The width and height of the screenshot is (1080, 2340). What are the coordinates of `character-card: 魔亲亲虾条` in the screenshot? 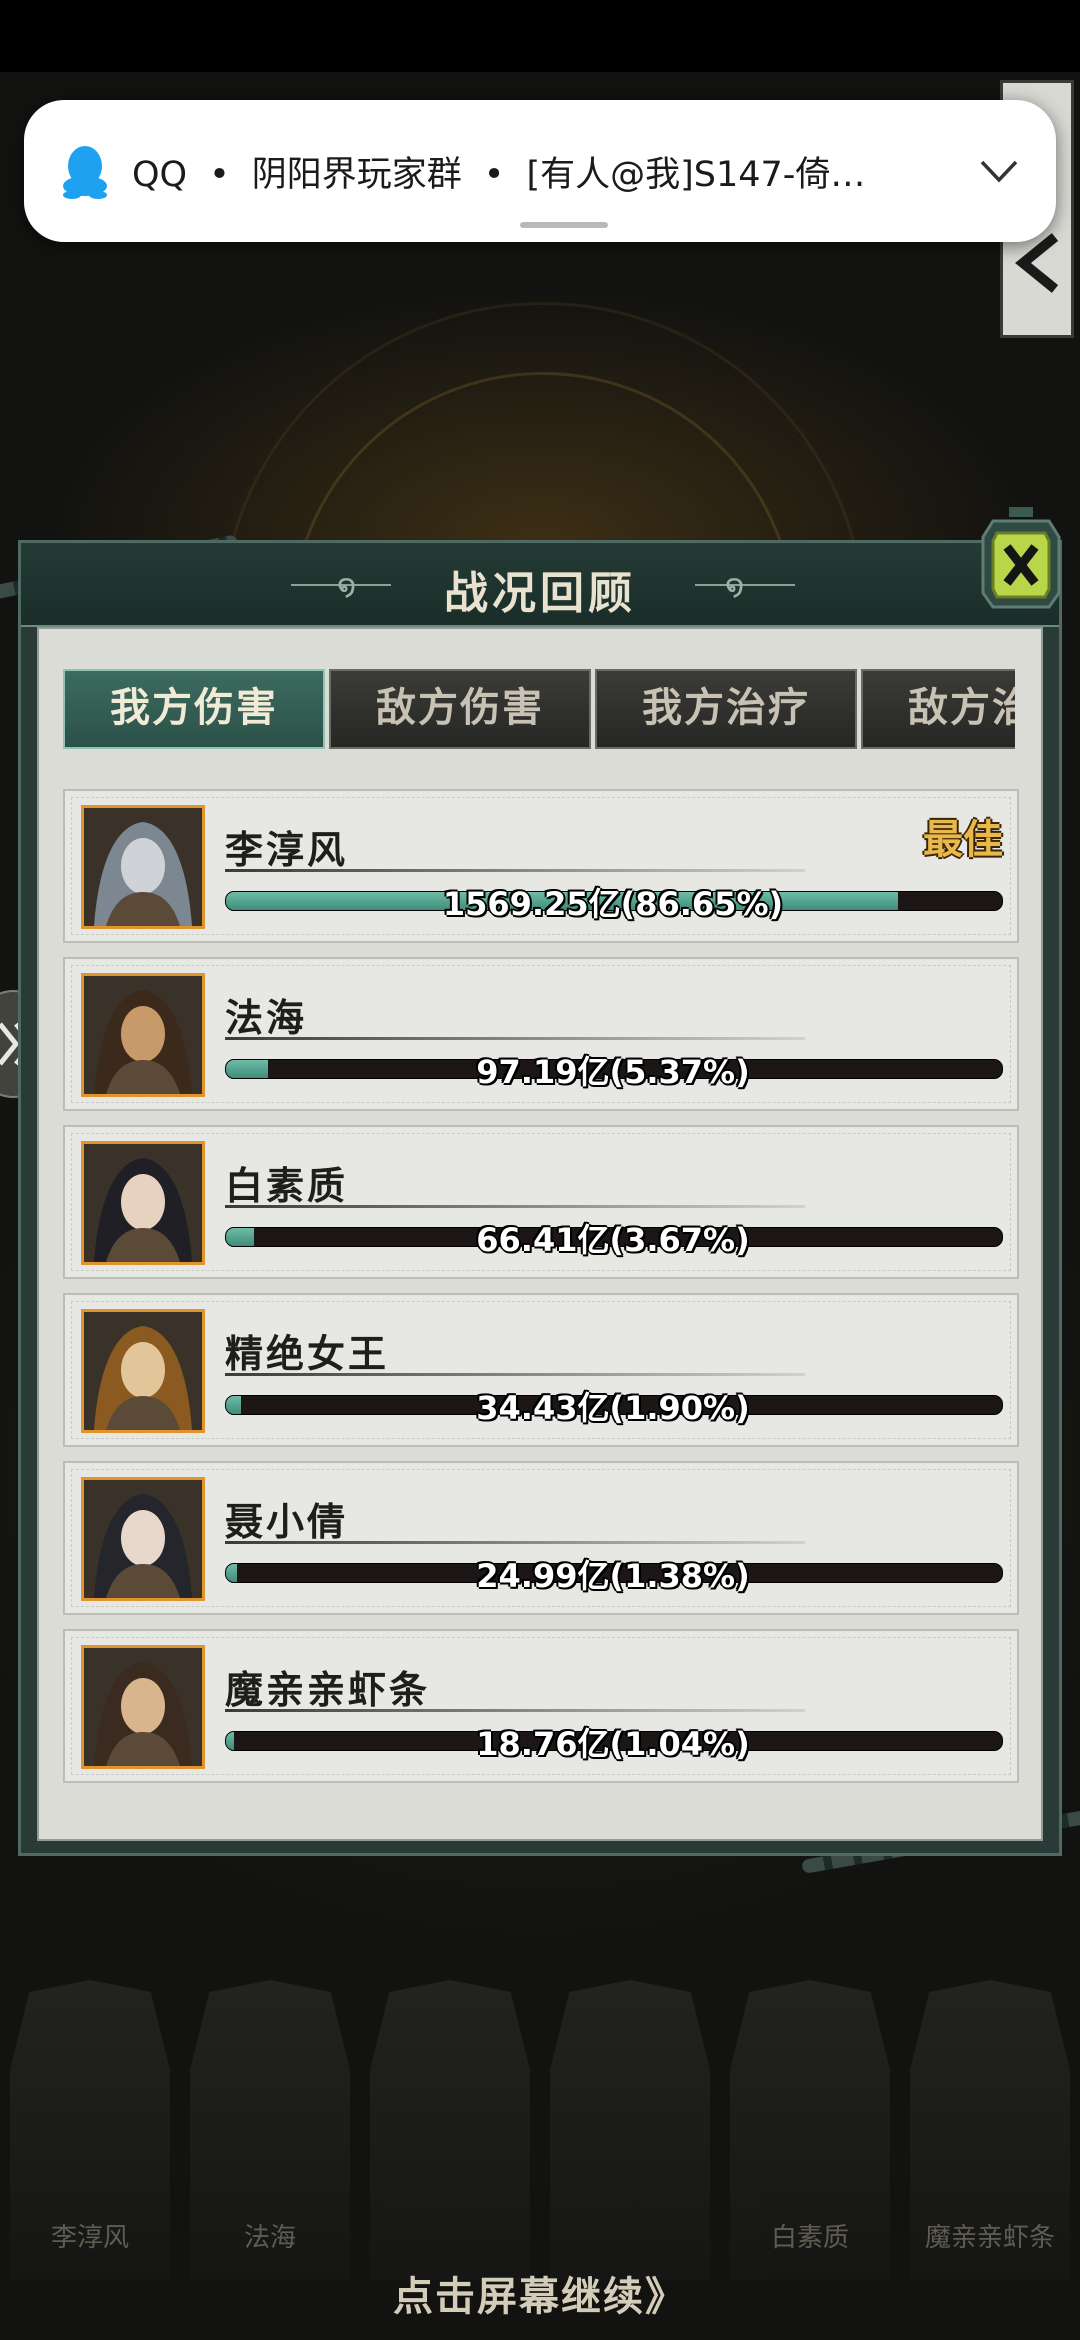 It's located at (990, 2130).